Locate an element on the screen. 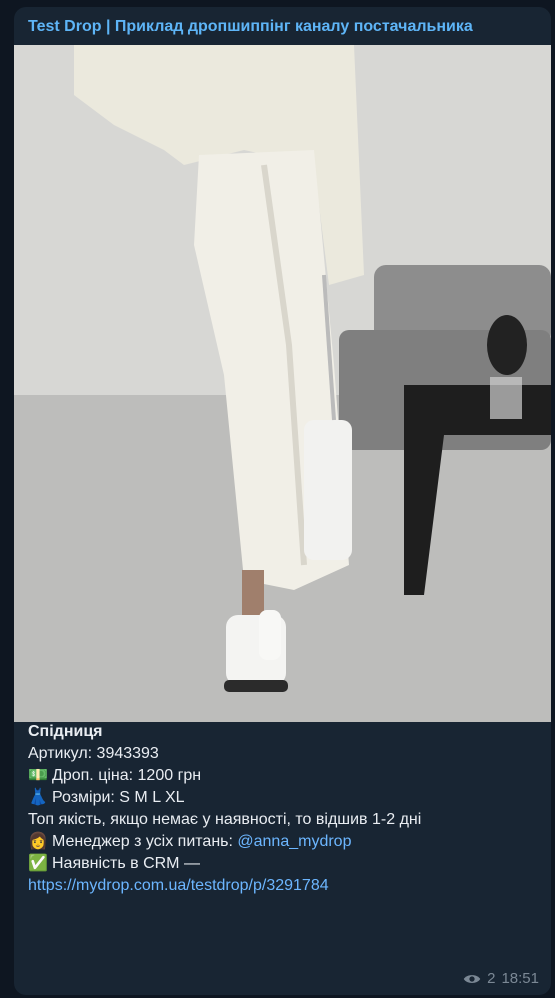 This screenshot has width=555, height=998. channel-subtitle: Приклад дропшиппінг каналу постачальника is located at coordinates (294, 26).